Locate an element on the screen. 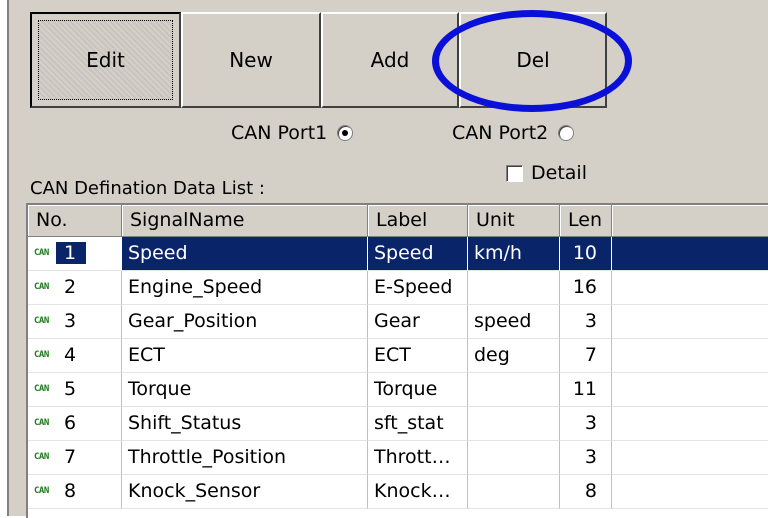 The image size is (768, 518). row-number: 5 is located at coordinates (70, 389).